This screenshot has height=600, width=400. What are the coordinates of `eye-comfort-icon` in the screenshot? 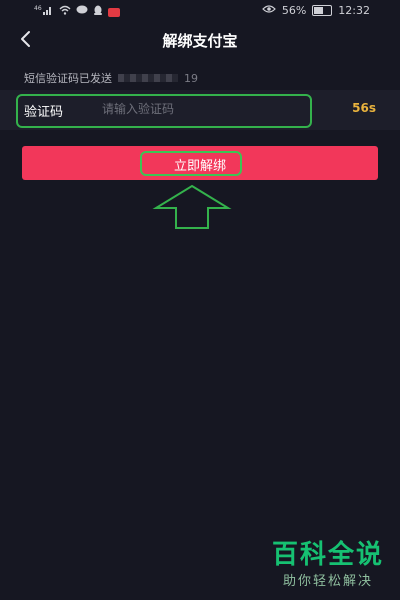 It's located at (268, 10).